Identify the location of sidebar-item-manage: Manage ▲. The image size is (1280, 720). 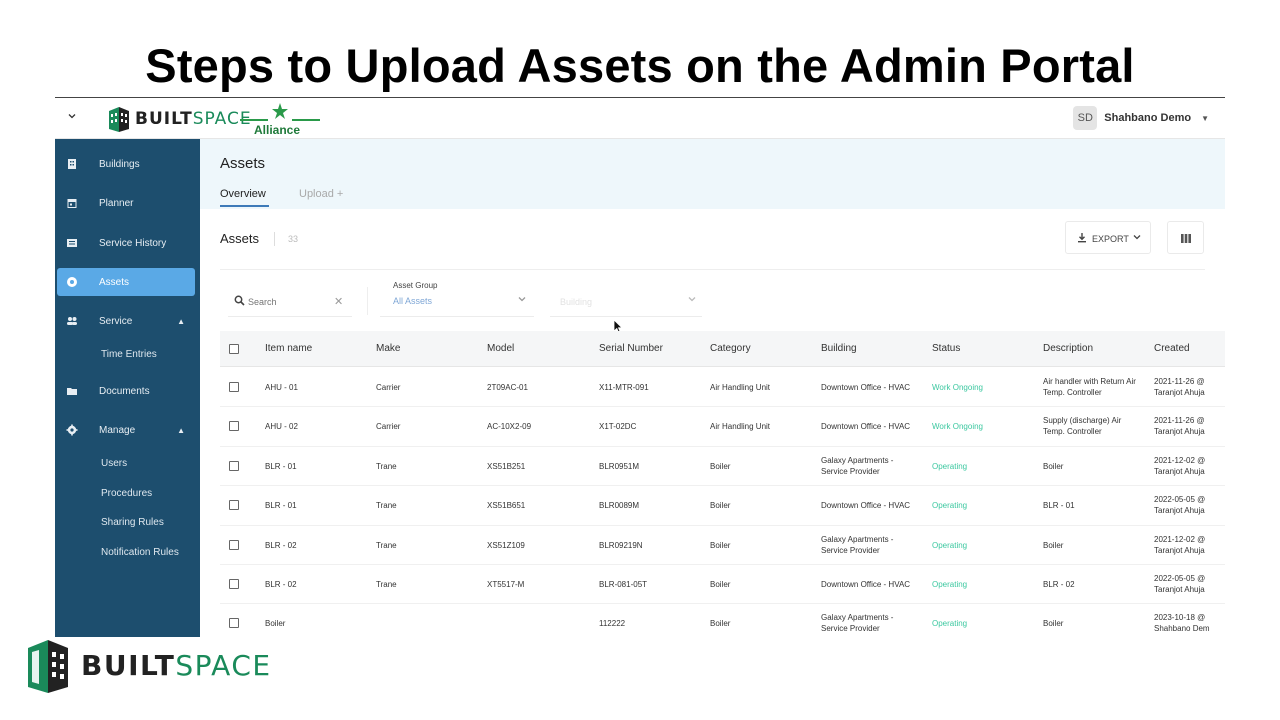
(126, 430).